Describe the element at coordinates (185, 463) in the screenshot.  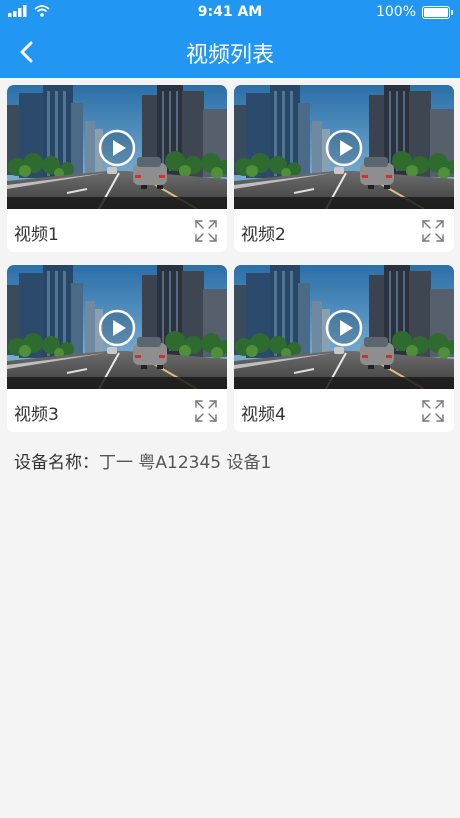
I see `device-name-value: 丁一 粤A12345 设备1` at that location.